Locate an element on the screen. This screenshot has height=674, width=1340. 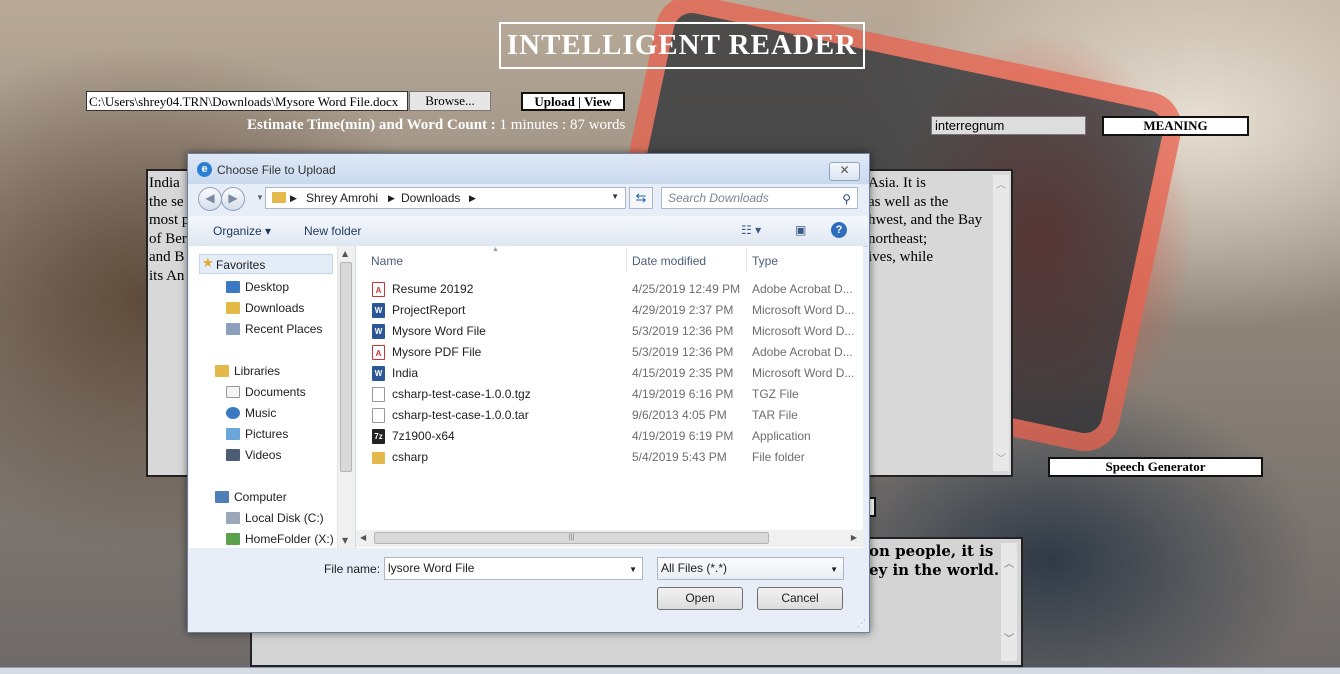
document-scrollbar: ︿ ﹀ is located at coordinates (1001, 323).